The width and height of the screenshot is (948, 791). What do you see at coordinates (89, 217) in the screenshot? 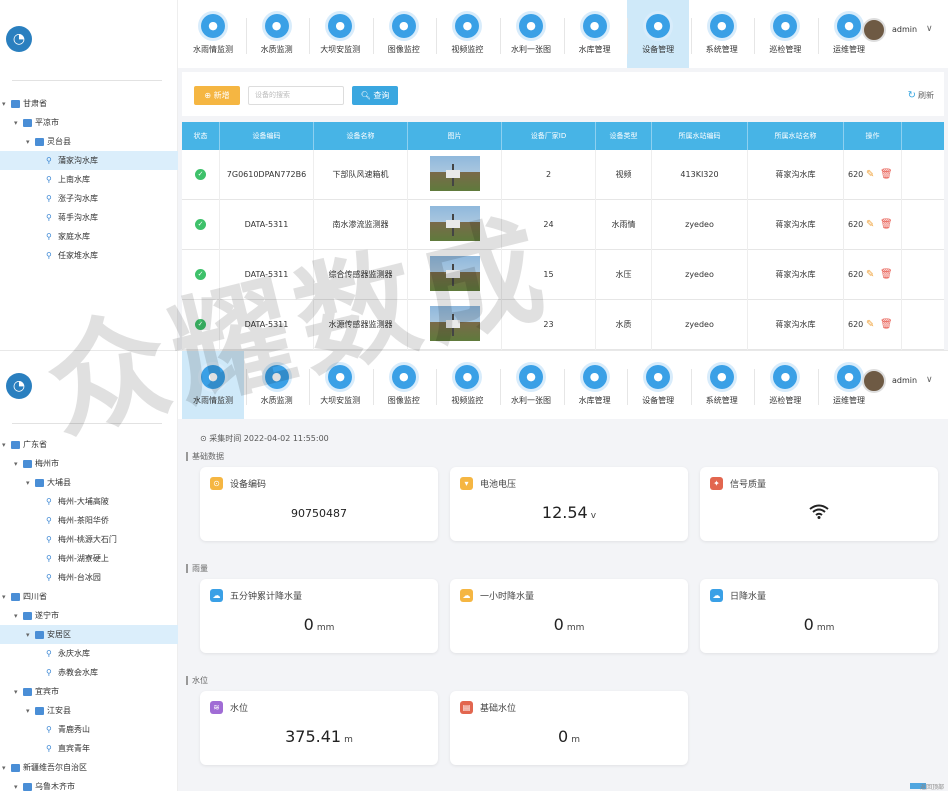
I see `tree-node: ⚲ 蒋手沟水库` at bounding box center [89, 217].